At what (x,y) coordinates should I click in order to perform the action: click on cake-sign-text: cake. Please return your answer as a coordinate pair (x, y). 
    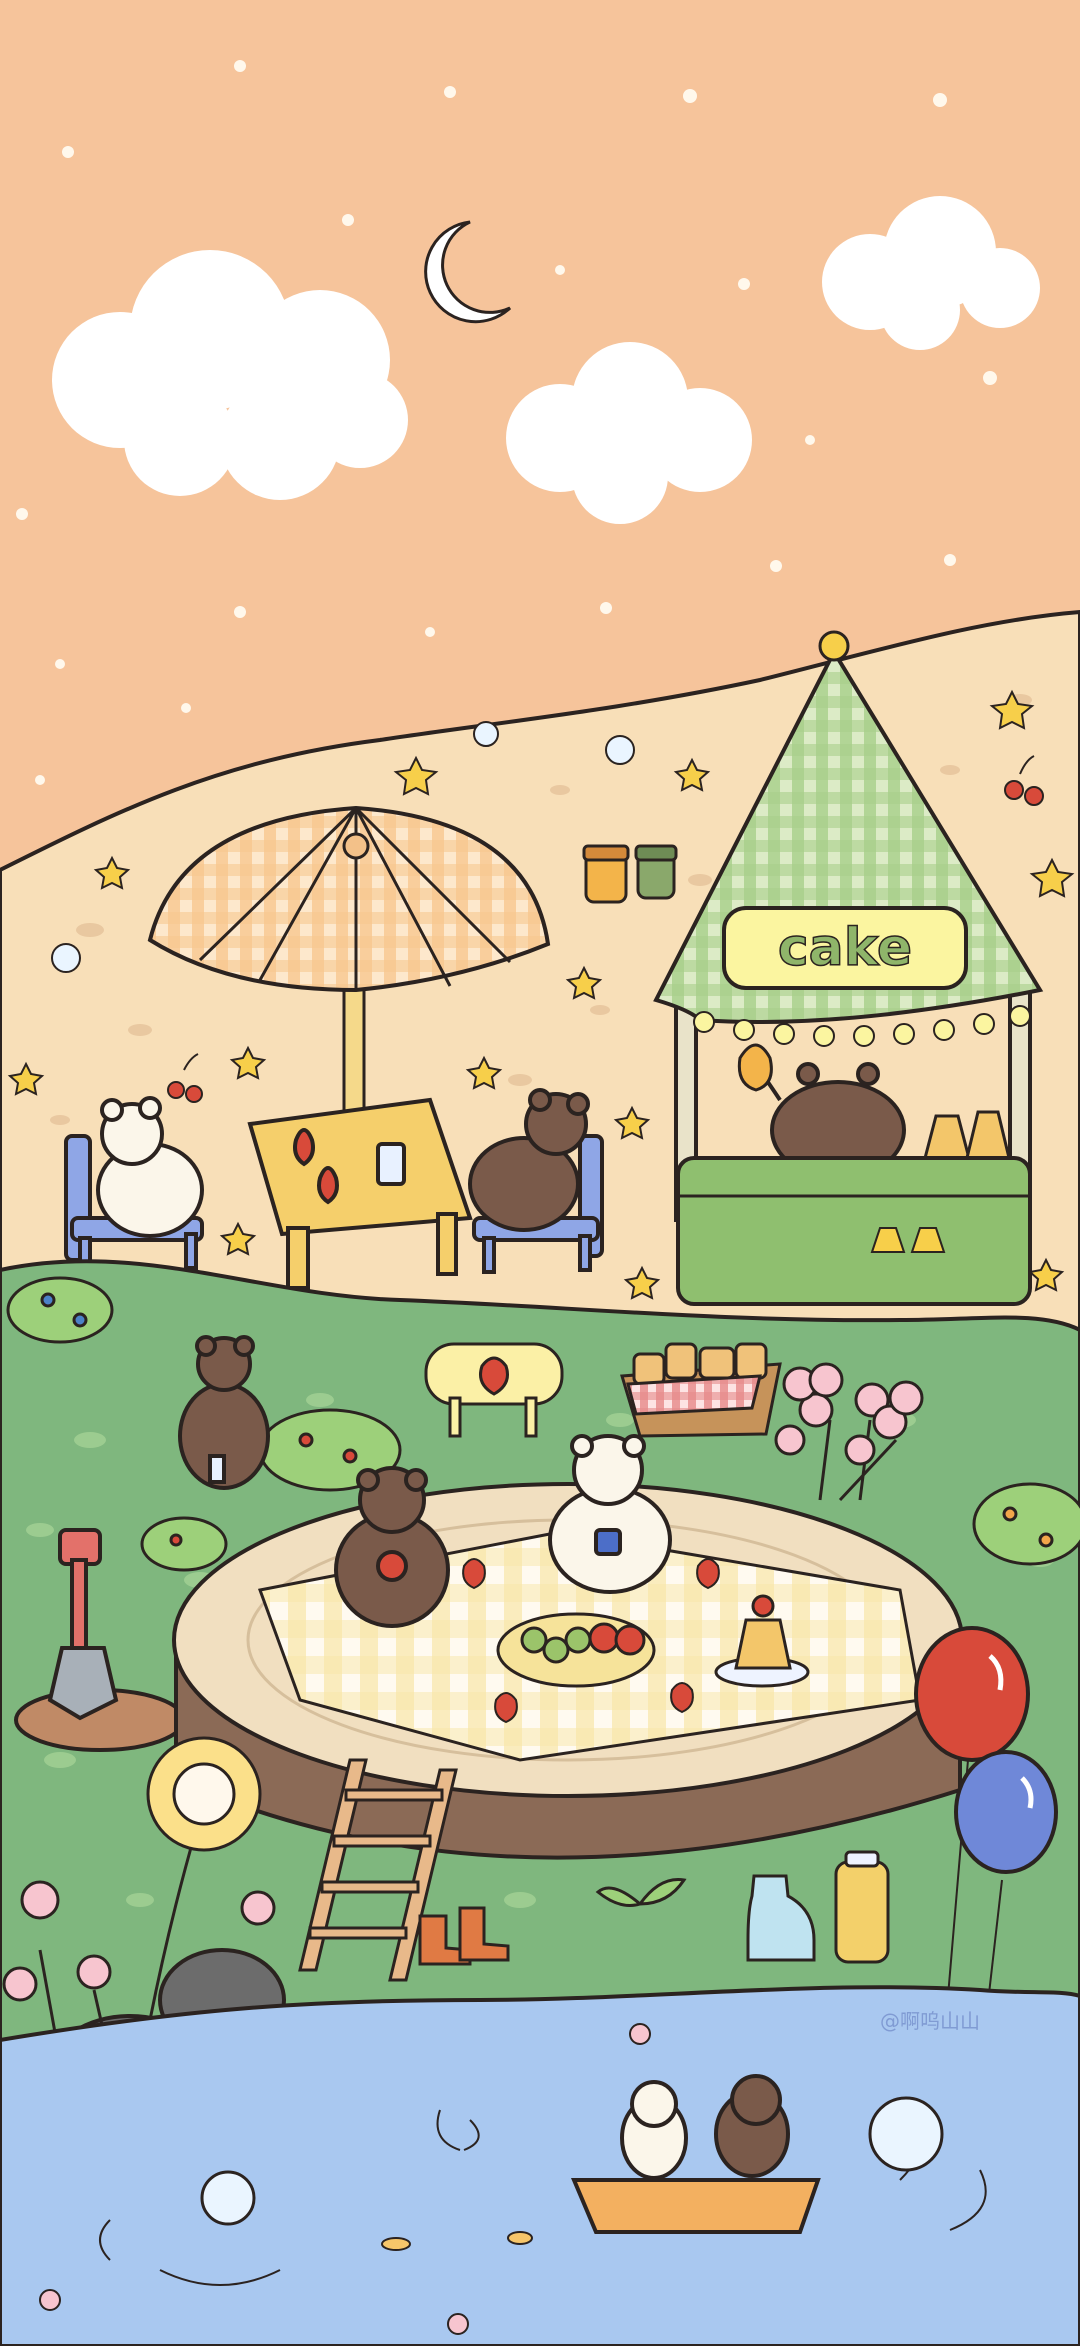
    Looking at the image, I should click on (845, 948).